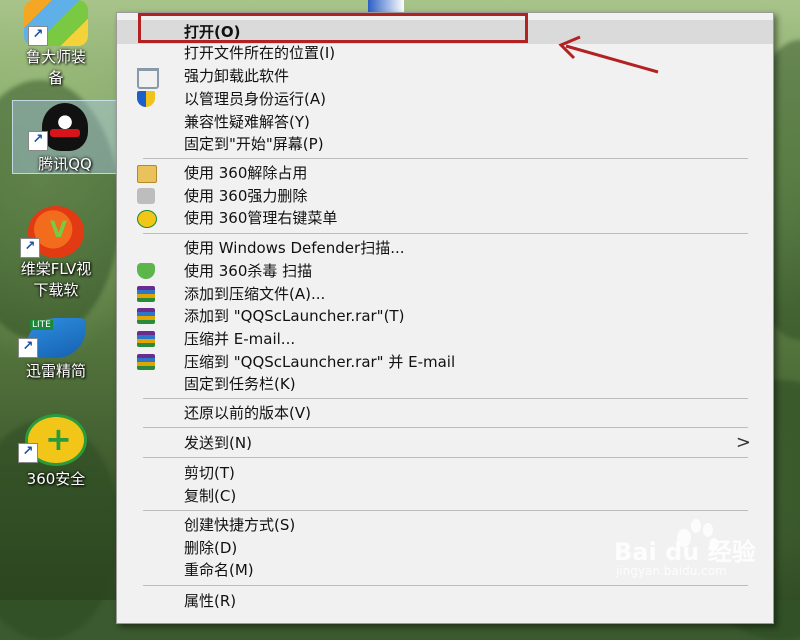 The height and width of the screenshot is (640, 800). What do you see at coordinates (445, 413) in the screenshot?
I see `menu-item-restore-previous-versions: 还原以前的版本(V)` at bounding box center [445, 413].